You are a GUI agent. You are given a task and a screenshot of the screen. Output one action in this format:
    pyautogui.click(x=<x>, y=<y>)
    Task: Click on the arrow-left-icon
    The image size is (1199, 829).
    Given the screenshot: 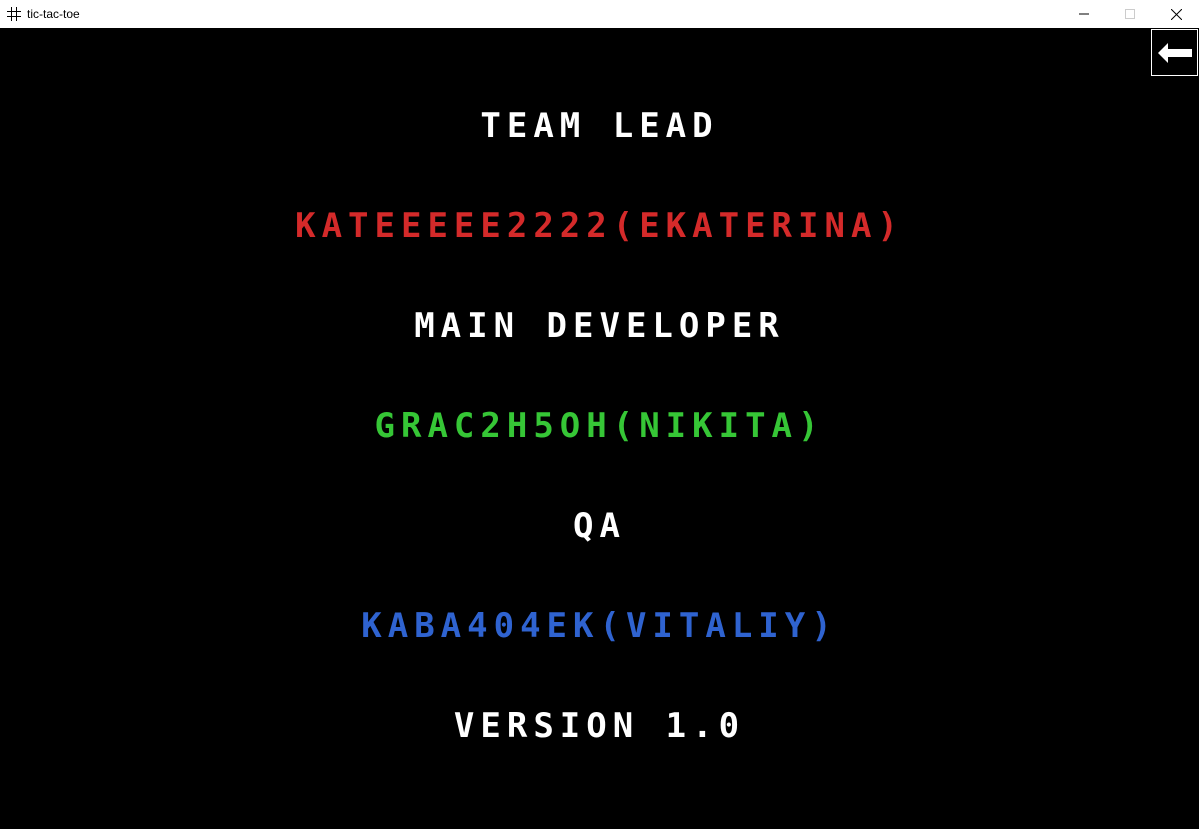 What is the action you would take?
    pyautogui.click(x=1174, y=52)
    